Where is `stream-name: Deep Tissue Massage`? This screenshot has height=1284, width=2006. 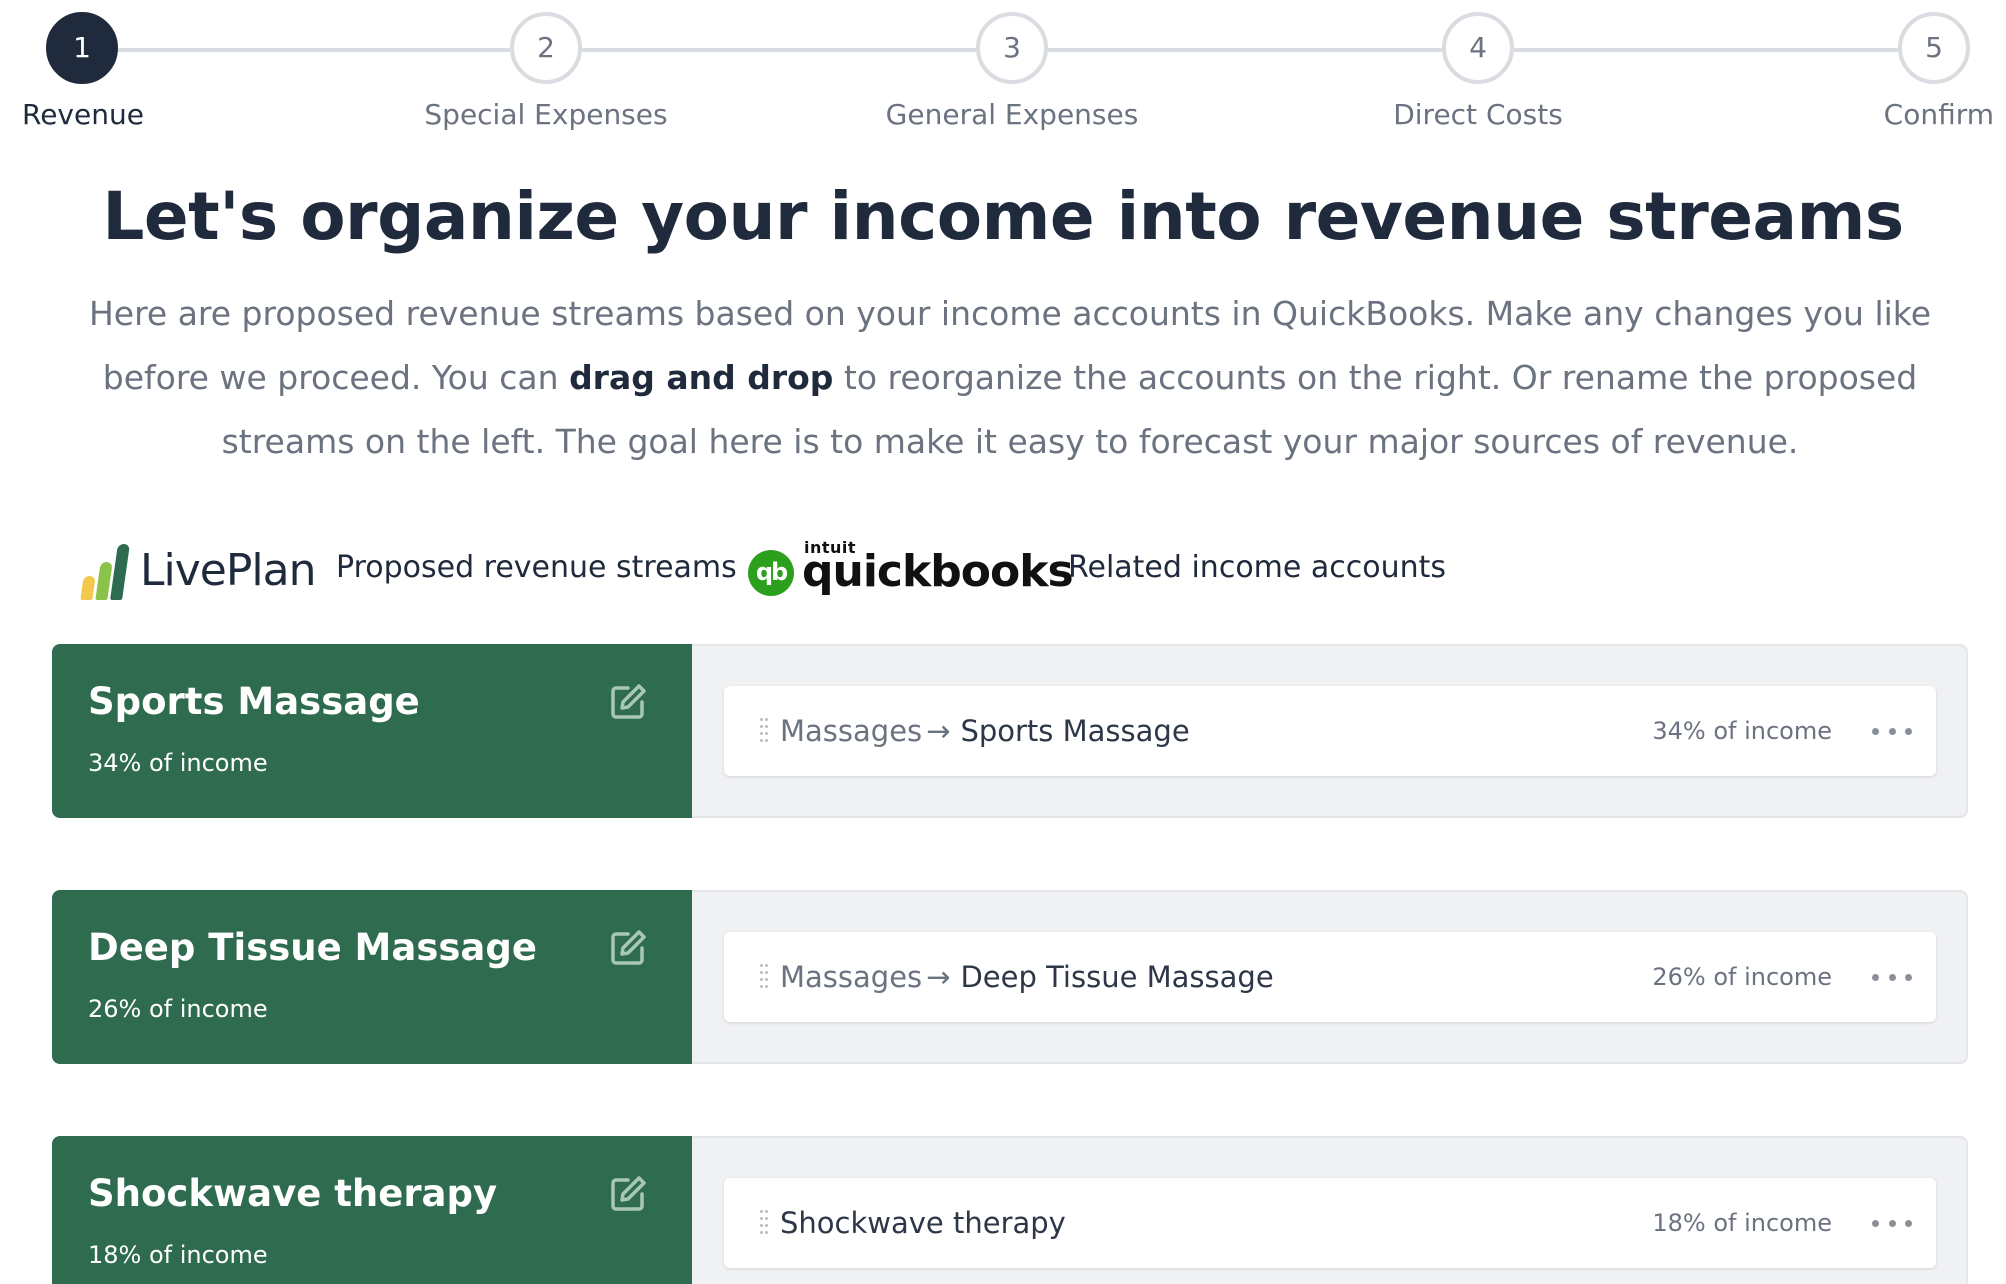 stream-name: Deep Tissue Massage is located at coordinates (312, 947).